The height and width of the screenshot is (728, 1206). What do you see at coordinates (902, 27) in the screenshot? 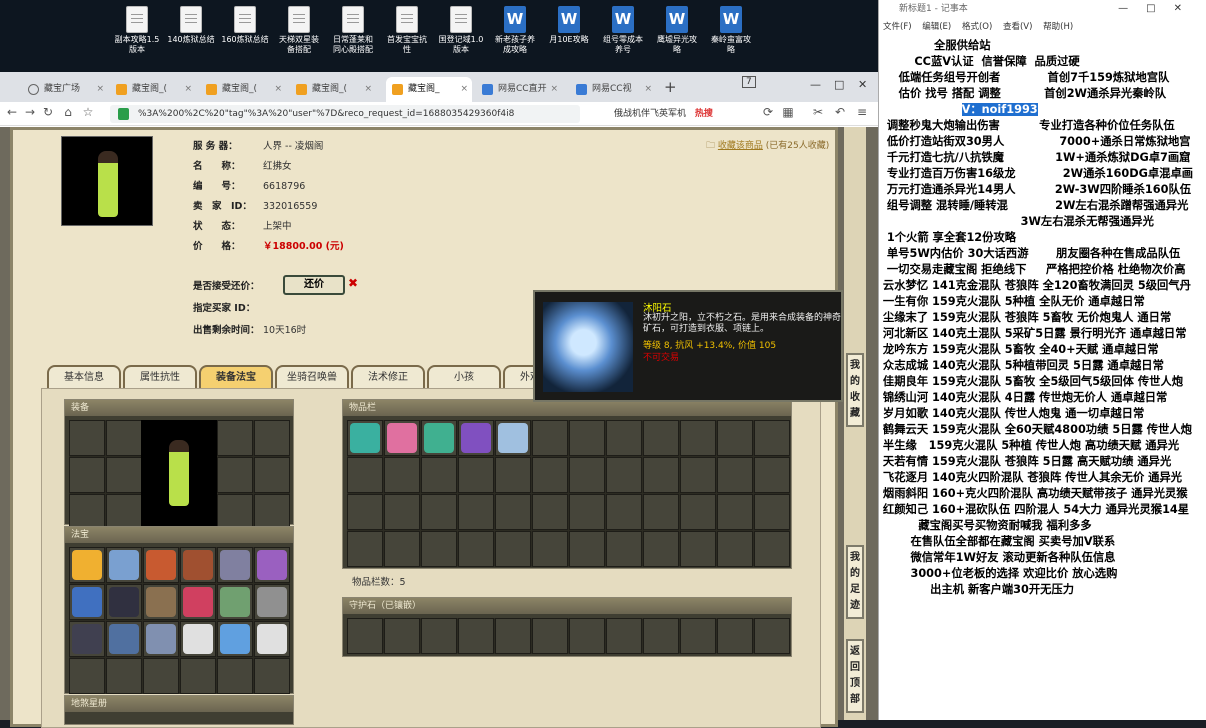
I see `notepad-menu-item: 文件(F)` at bounding box center [902, 27].